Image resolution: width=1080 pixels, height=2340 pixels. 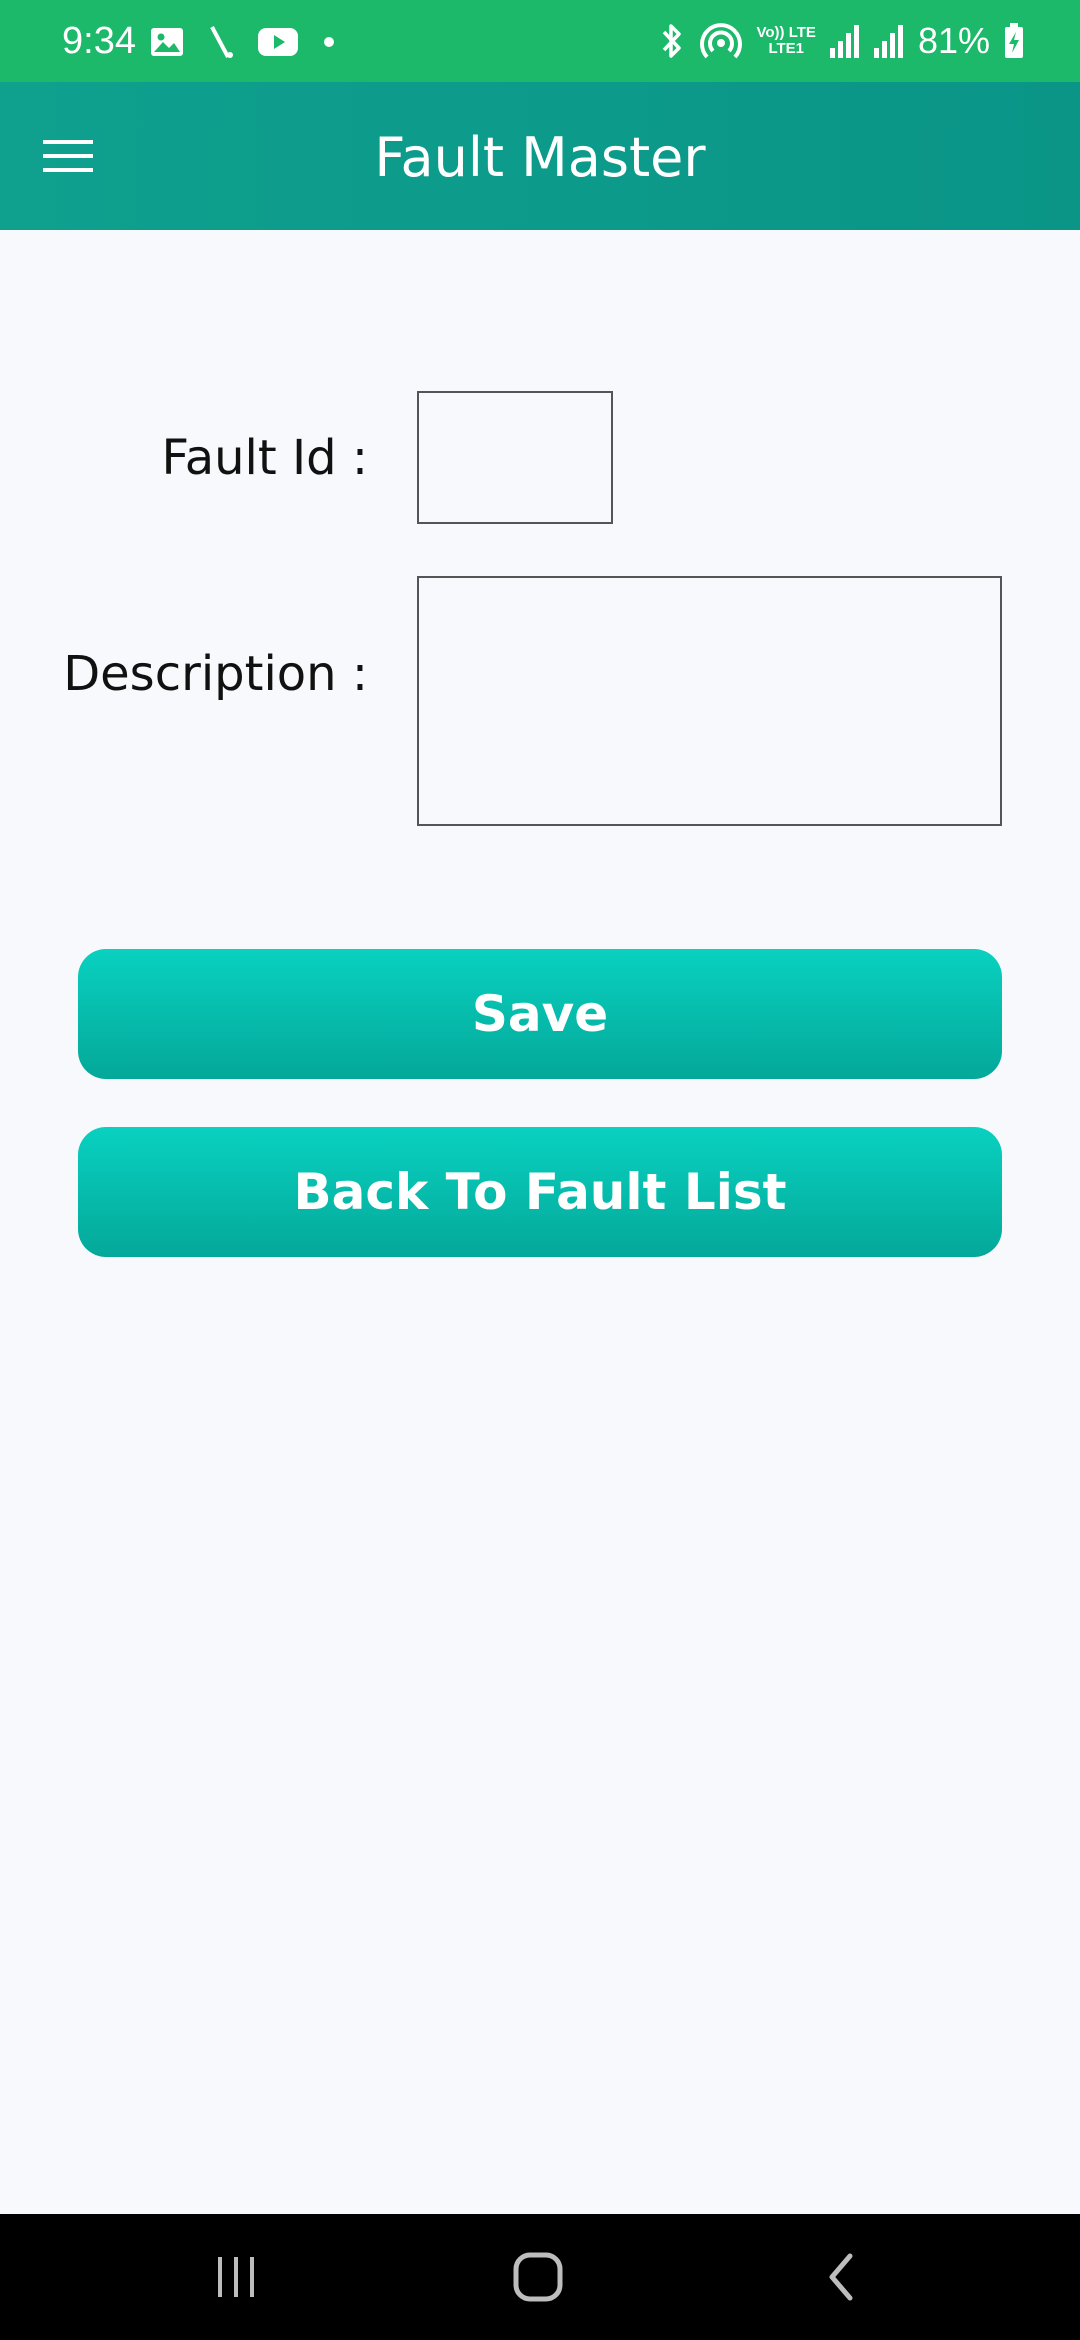 What do you see at coordinates (221, 42) in the screenshot?
I see `signal-slash-icon` at bounding box center [221, 42].